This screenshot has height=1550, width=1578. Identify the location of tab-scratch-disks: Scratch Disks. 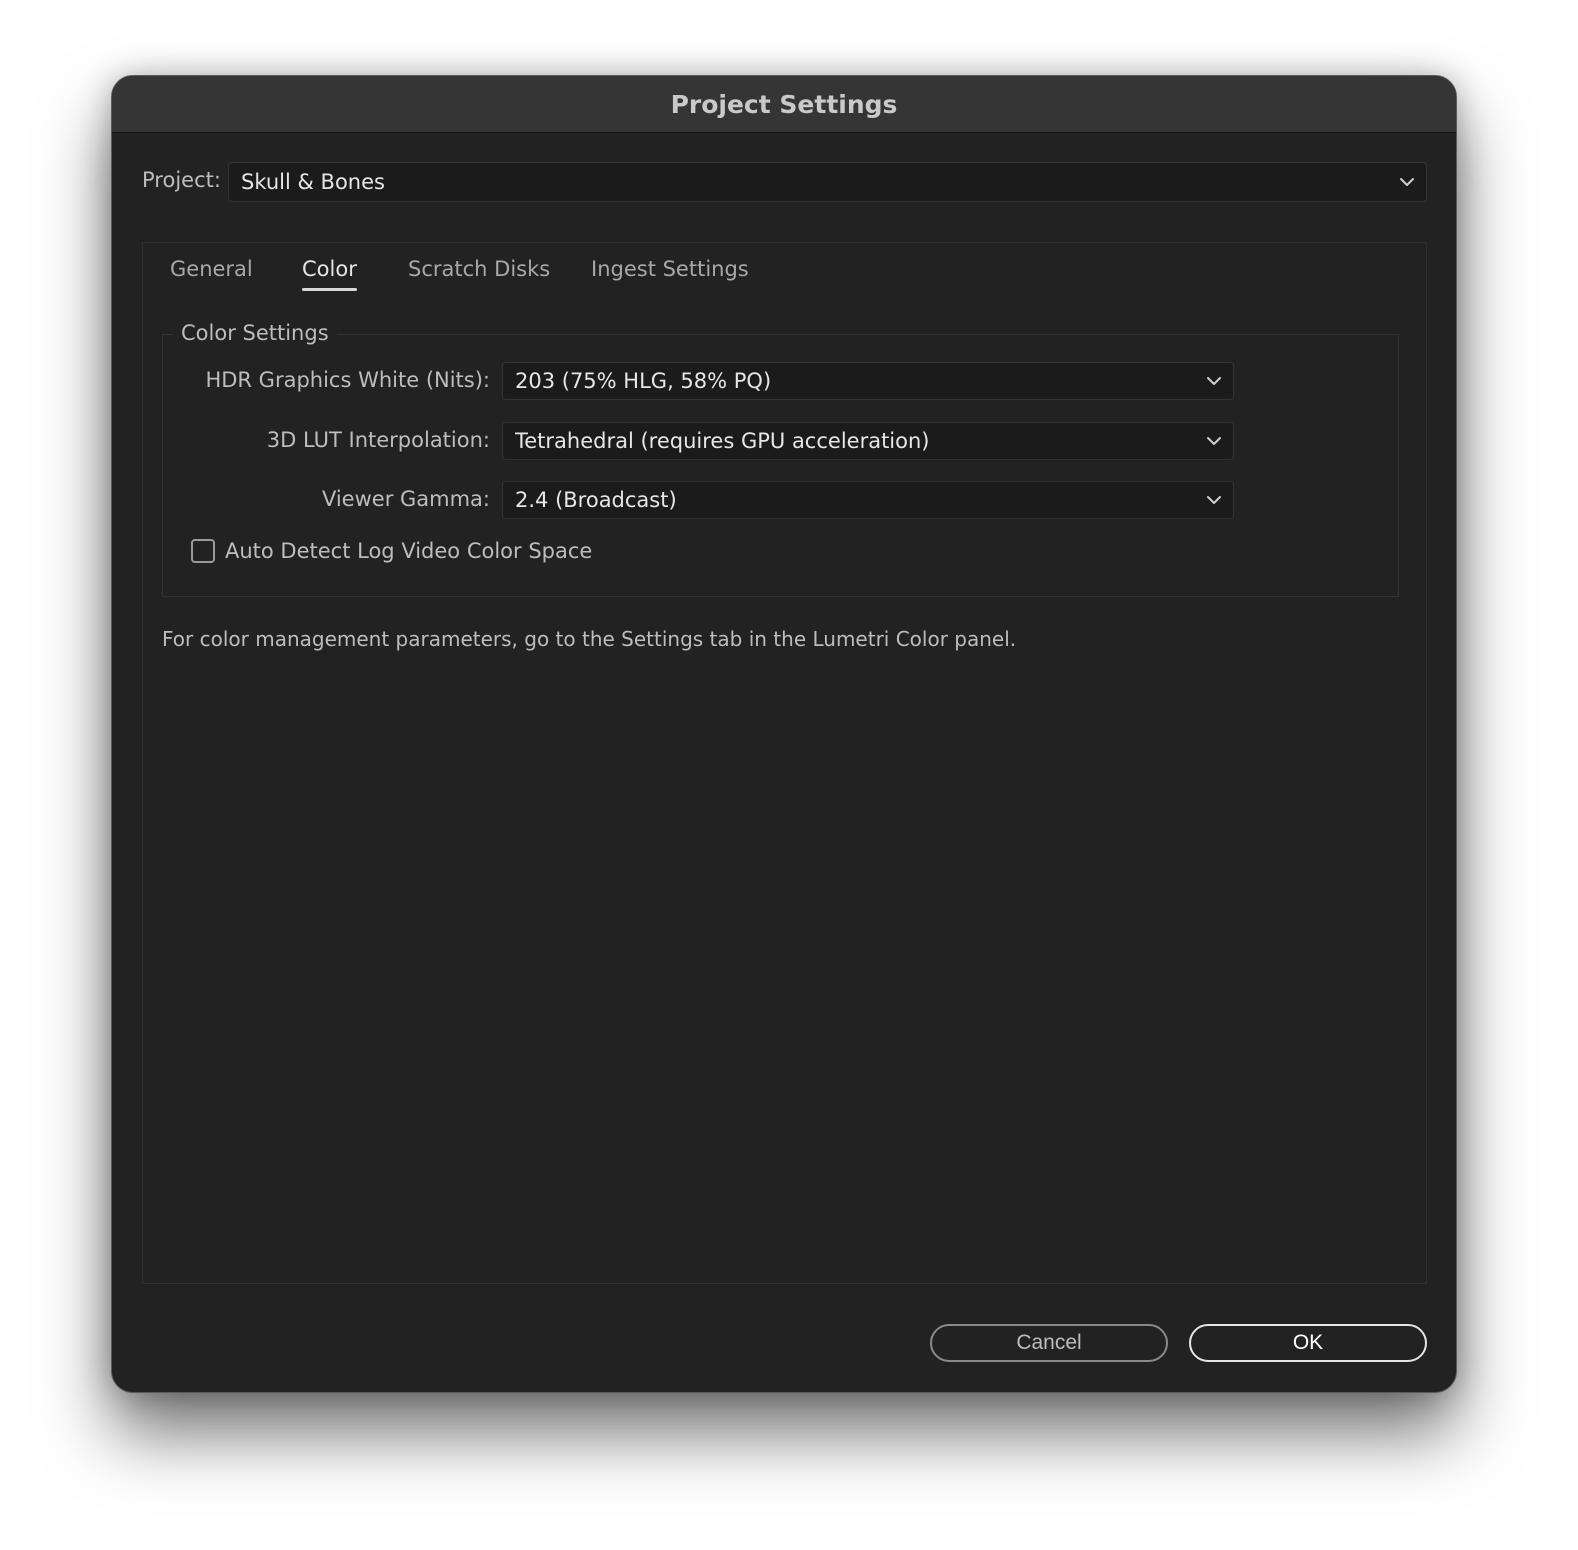
(479, 269).